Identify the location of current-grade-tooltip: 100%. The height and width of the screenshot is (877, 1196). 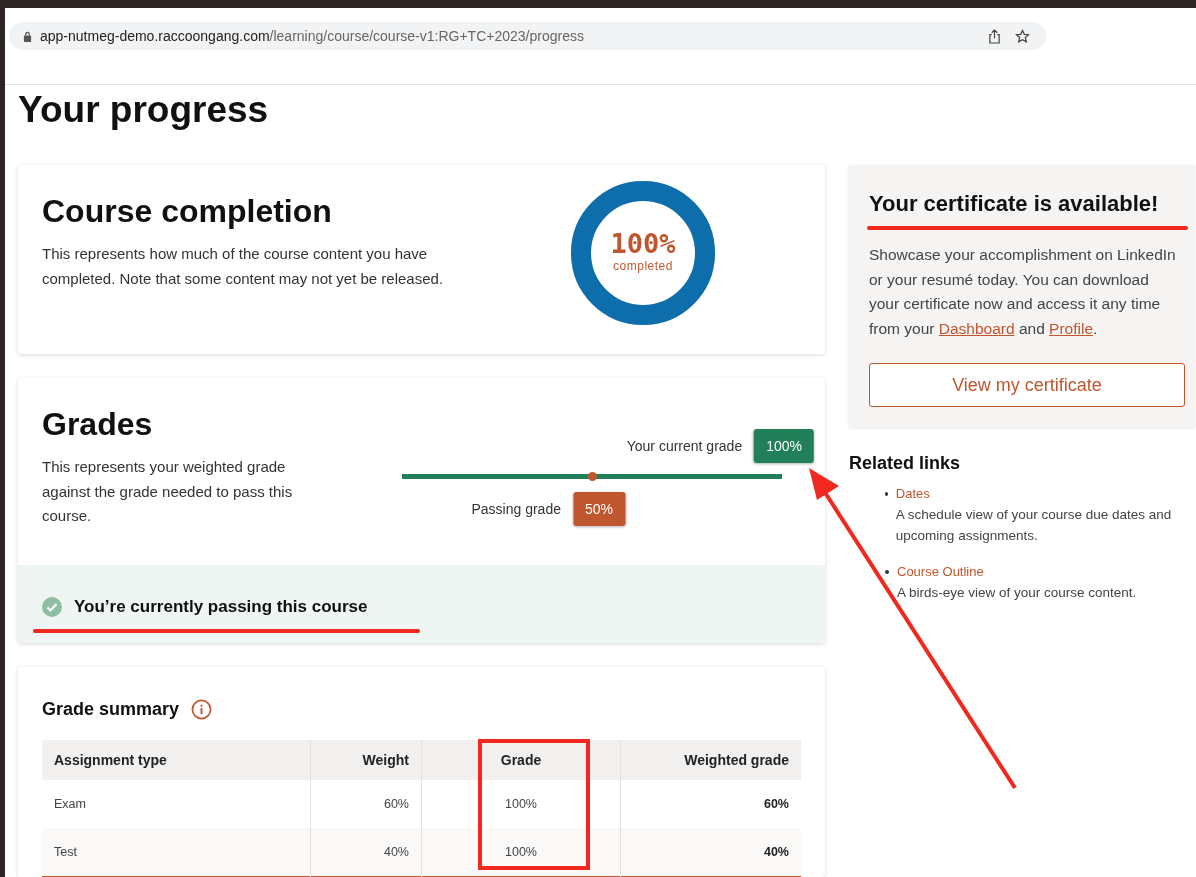
(784, 446).